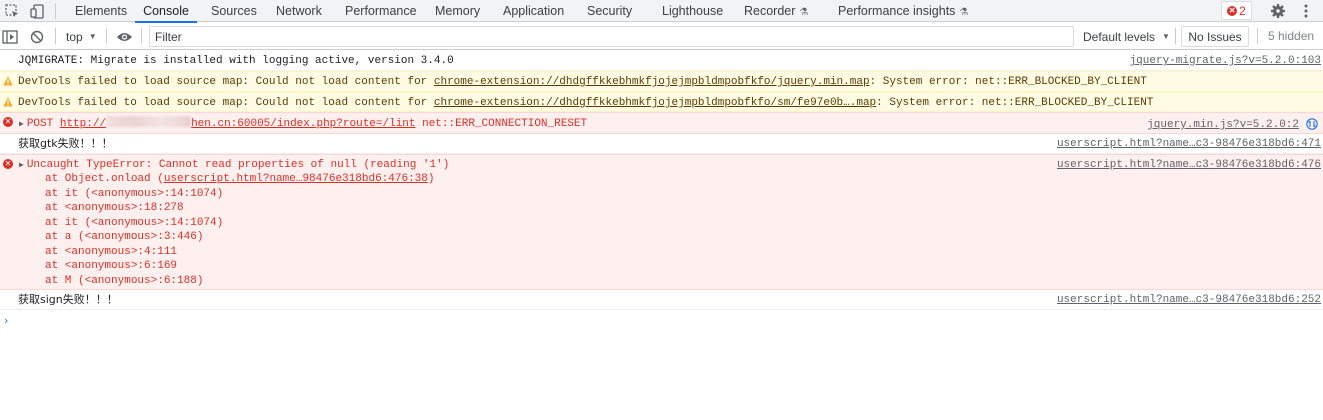 The image size is (1323, 420). What do you see at coordinates (431, 179) in the screenshot?
I see `stack-frame-suffix: )` at bounding box center [431, 179].